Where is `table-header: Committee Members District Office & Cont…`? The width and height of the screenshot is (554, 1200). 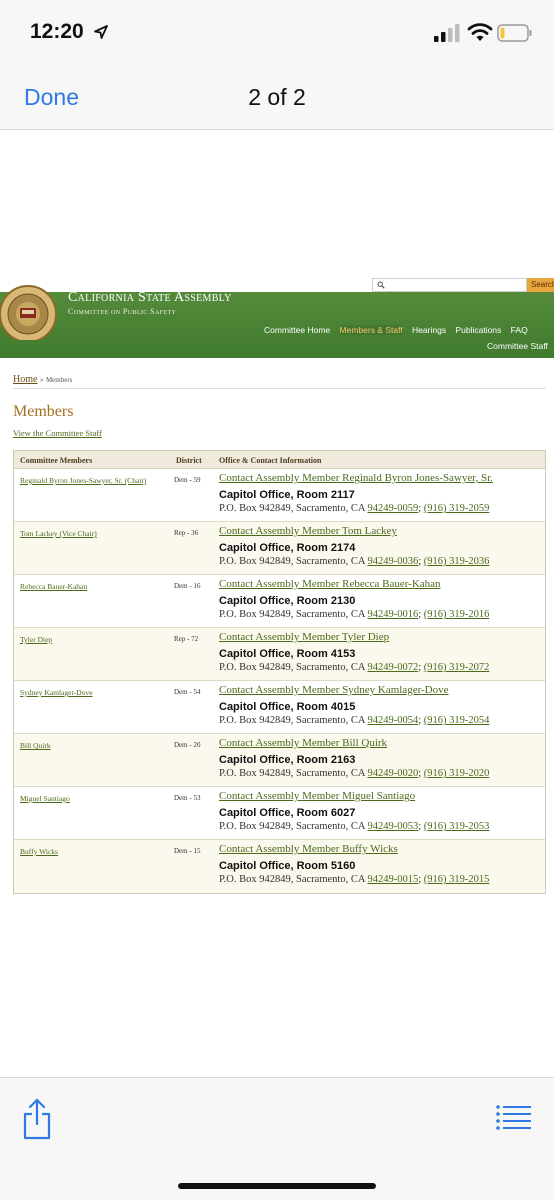
table-header: Committee Members District Office & Cont… is located at coordinates (279, 460).